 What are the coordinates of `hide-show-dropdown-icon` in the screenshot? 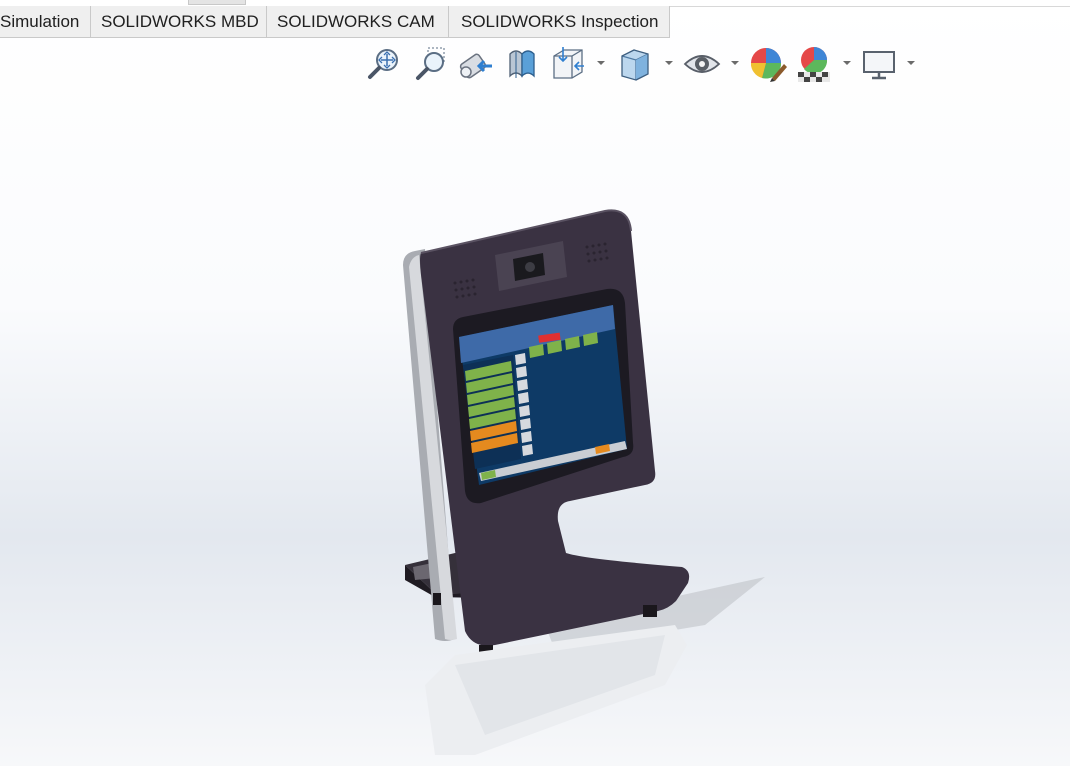 It's located at (735, 63).